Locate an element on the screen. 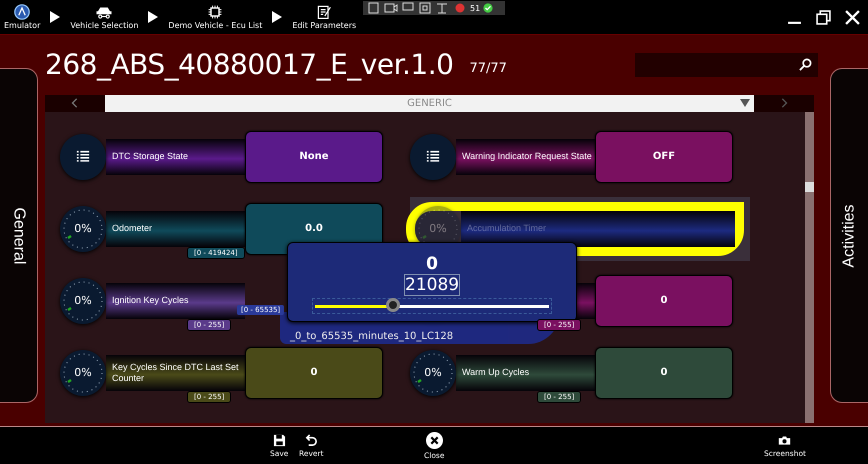  slider-track is located at coordinates (432, 306).